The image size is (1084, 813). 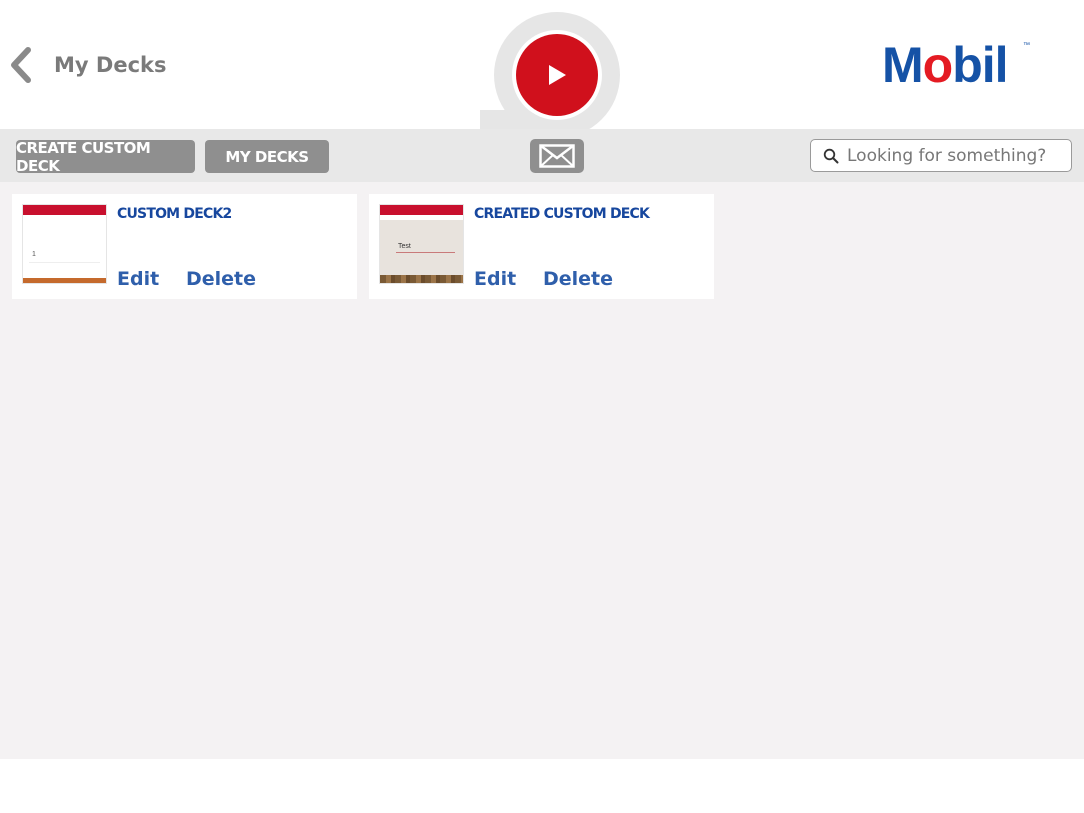 I want to click on envelope-icon, so click(x=557, y=156).